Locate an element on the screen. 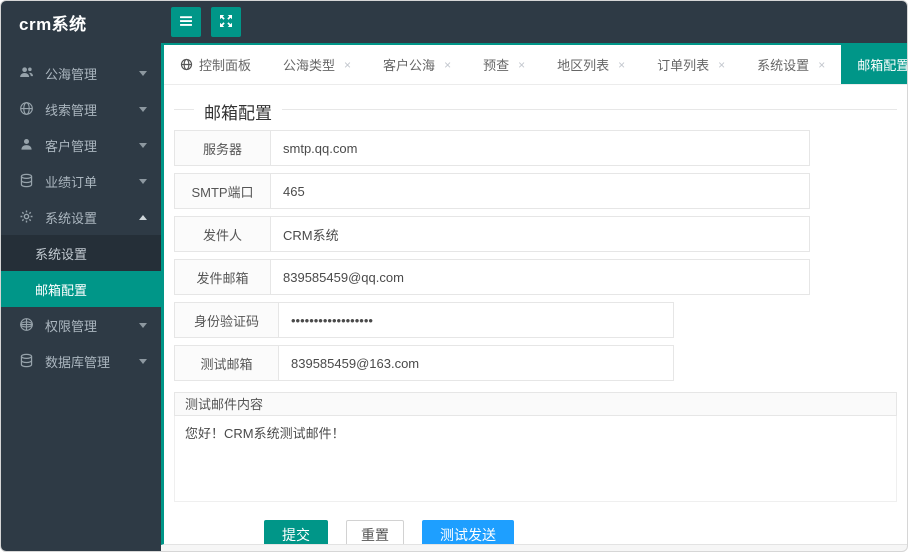  tab-dashboard: 控制面板 is located at coordinates (215, 64).